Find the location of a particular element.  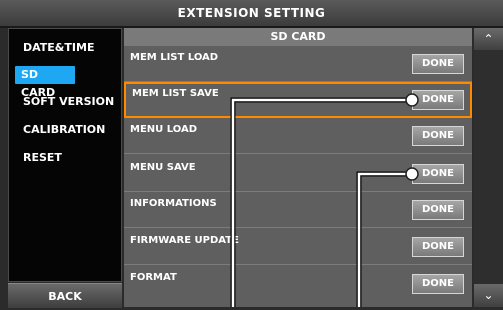

panel-title: SD CARD is located at coordinates (298, 37).